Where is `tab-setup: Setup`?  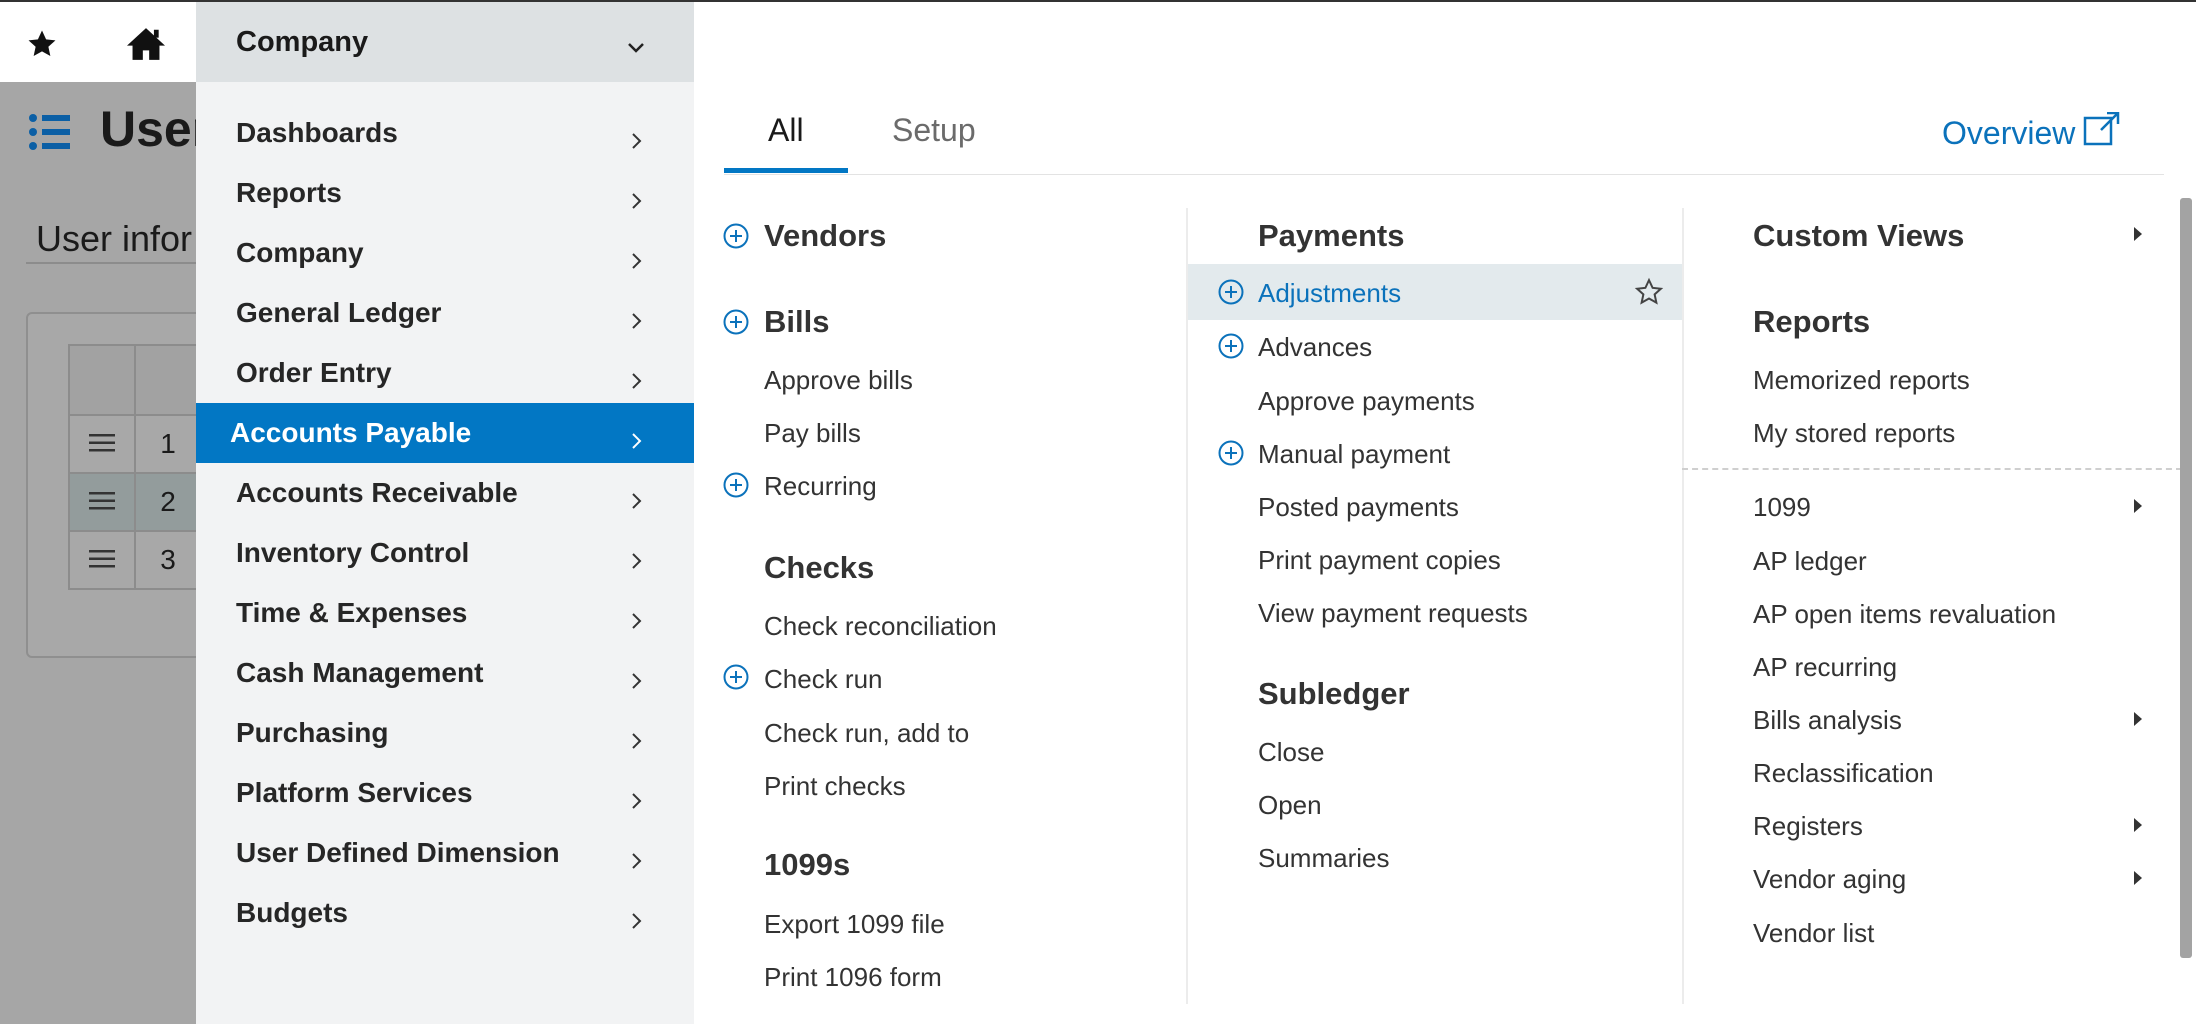 tab-setup: Setup is located at coordinates (934, 130).